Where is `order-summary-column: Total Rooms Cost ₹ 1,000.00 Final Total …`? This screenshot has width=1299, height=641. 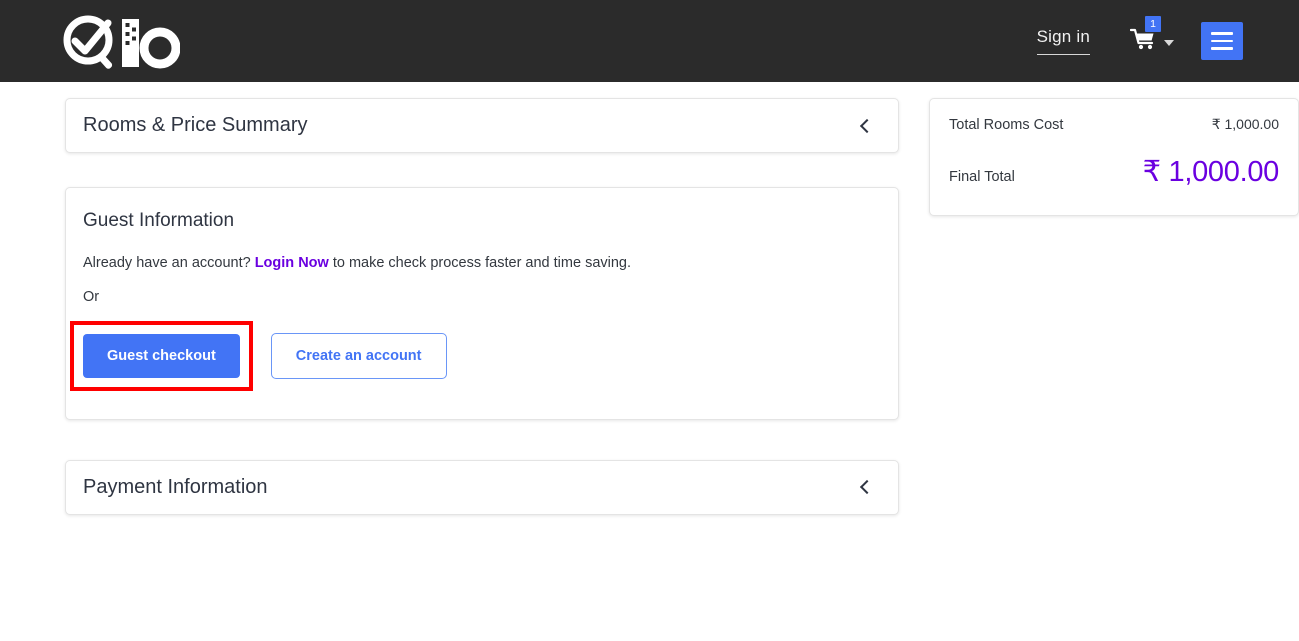 order-summary-column: Total Rooms Cost ₹ 1,000.00 Final Total … is located at coordinates (1114, 157).